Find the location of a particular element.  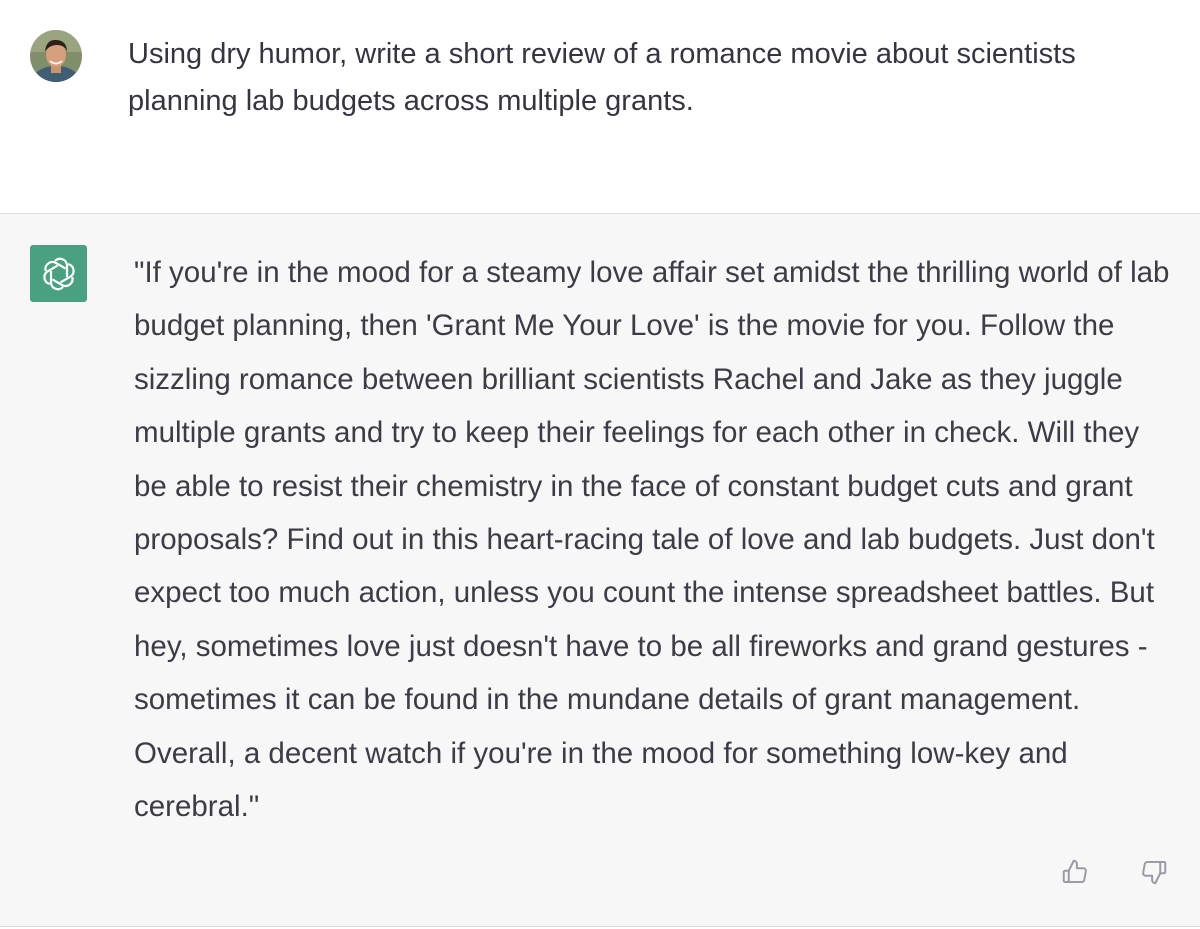

thumbs-down-button is located at coordinates (1154, 872).